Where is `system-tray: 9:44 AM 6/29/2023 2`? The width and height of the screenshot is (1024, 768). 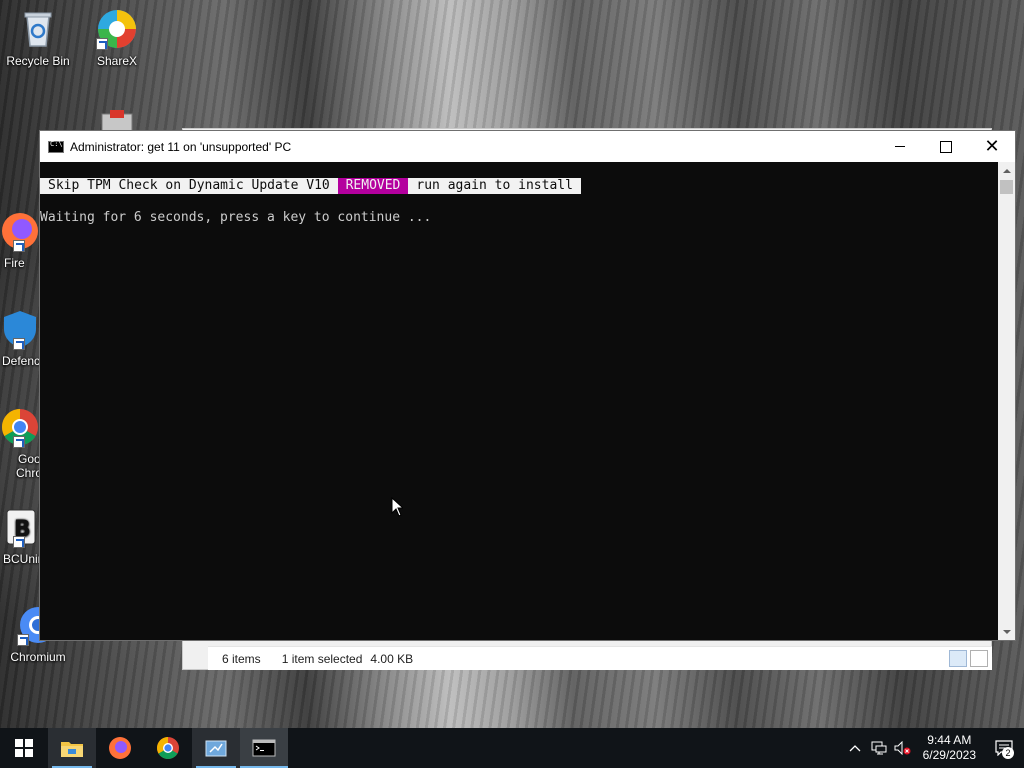 system-tray: 9:44 AM 6/29/2023 2 is located at coordinates (933, 748).